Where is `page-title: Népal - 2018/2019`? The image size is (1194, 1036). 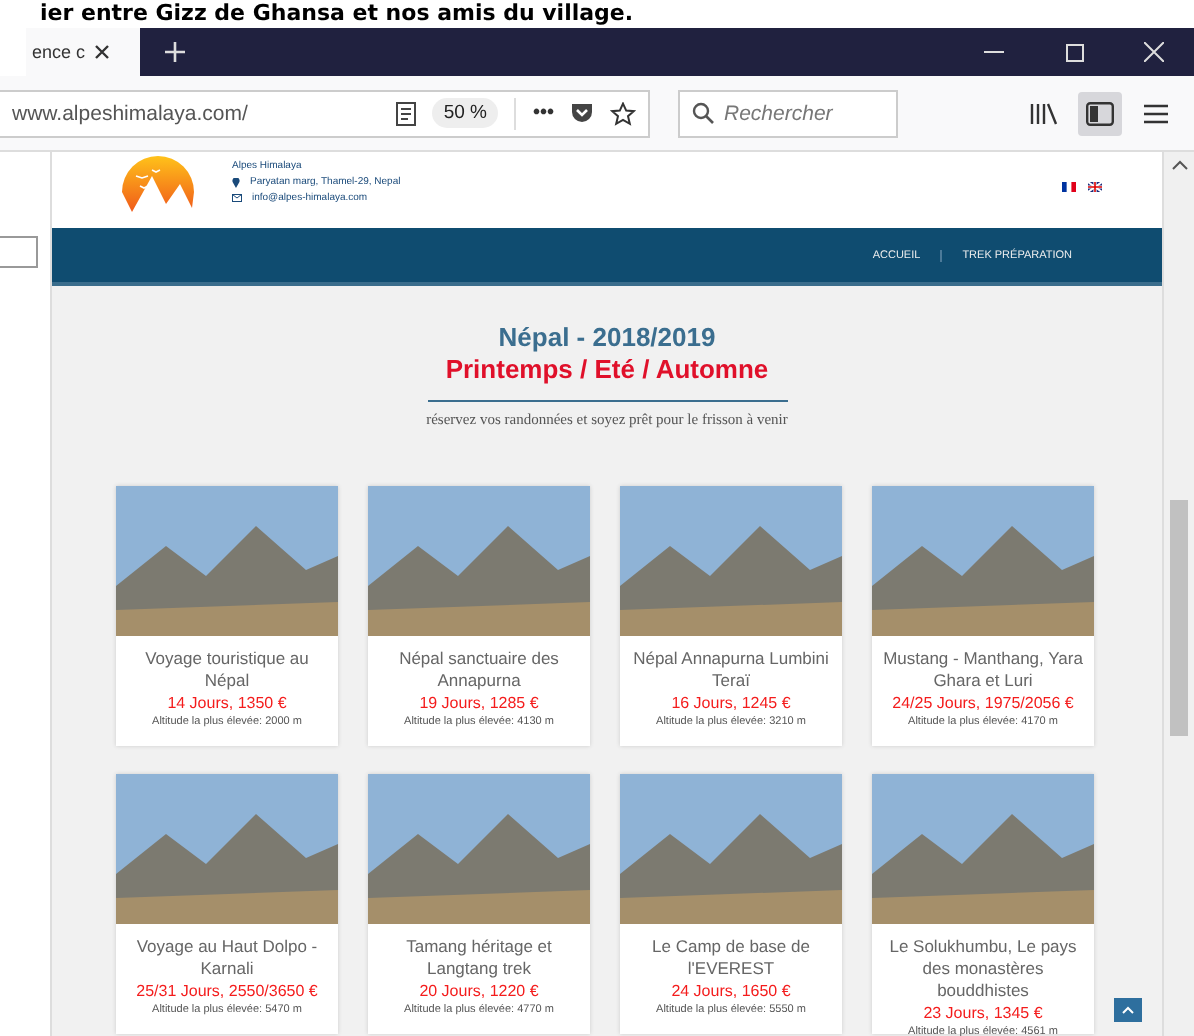 page-title: Népal - 2018/2019 is located at coordinates (607, 337).